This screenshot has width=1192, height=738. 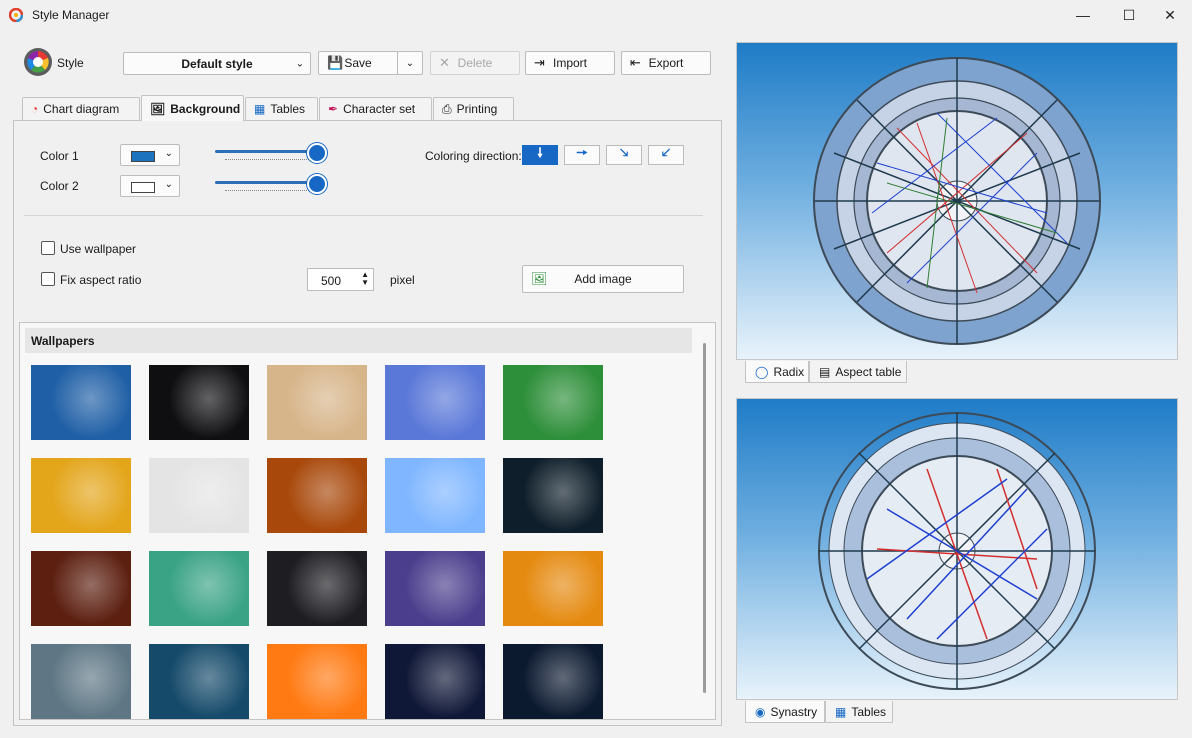 I want to click on size-value: 500, so click(x=331, y=281).